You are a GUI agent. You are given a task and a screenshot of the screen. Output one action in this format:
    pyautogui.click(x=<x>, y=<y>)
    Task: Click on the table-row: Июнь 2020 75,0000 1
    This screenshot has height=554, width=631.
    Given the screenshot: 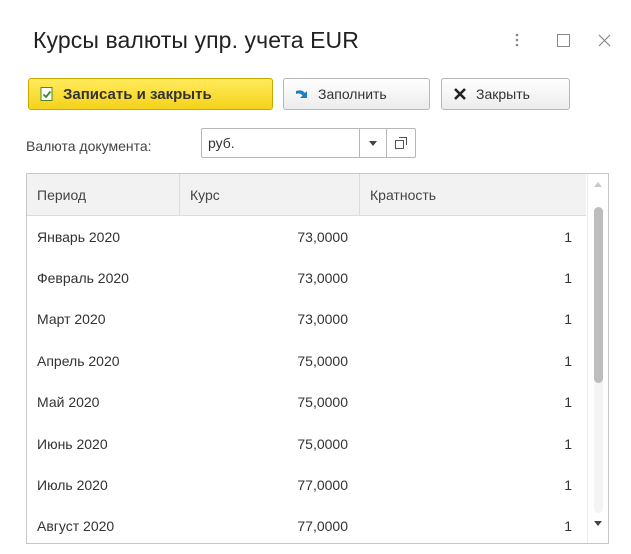 What is the action you would take?
    pyautogui.click(x=306, y=443)
    